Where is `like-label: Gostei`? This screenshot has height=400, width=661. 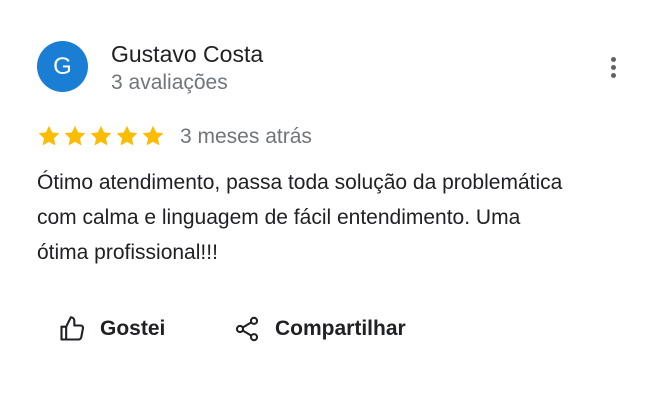 like-label: Gostei is located at coordinates (133, 328).